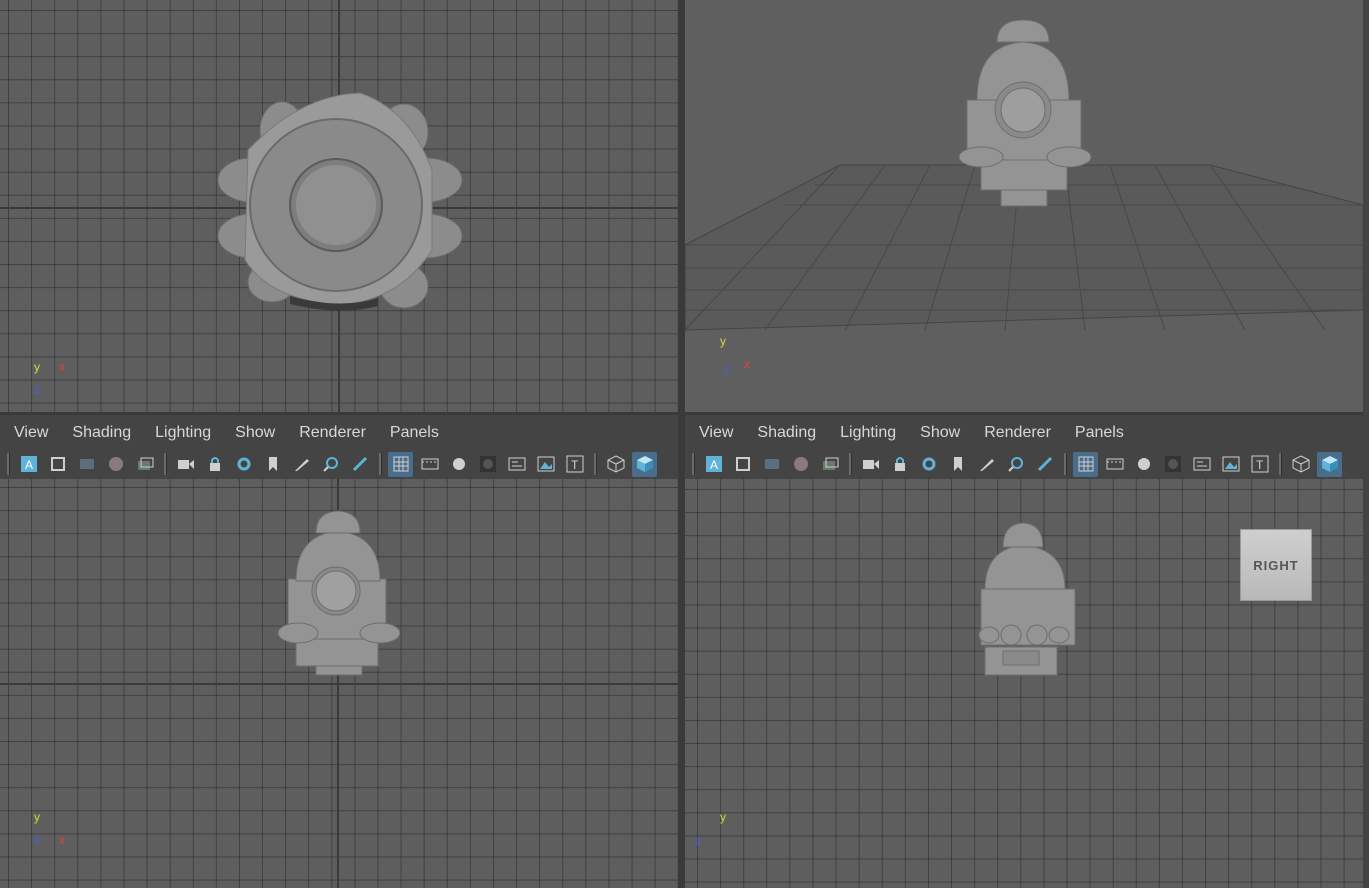  What do you see at coordinates (681, 444) in the screenshot?
I see `vertical-splitter` at bounding box center [681, 444].